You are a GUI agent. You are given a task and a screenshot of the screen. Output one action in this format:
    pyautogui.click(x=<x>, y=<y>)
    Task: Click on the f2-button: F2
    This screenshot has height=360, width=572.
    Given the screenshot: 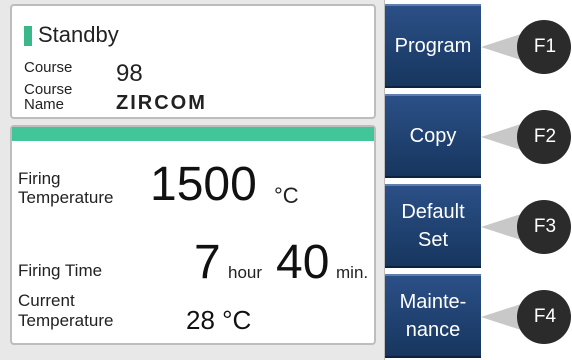 What is the action you would take?
    pyautogui.click(x=526, y=137)
    